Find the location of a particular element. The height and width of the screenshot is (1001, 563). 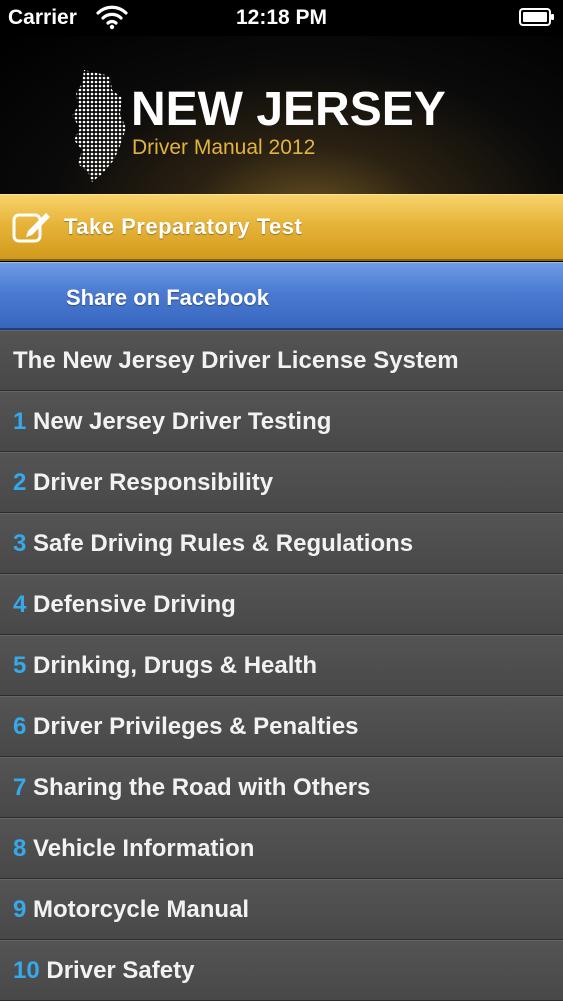

battery-icon is located at coordinates (537, 20).